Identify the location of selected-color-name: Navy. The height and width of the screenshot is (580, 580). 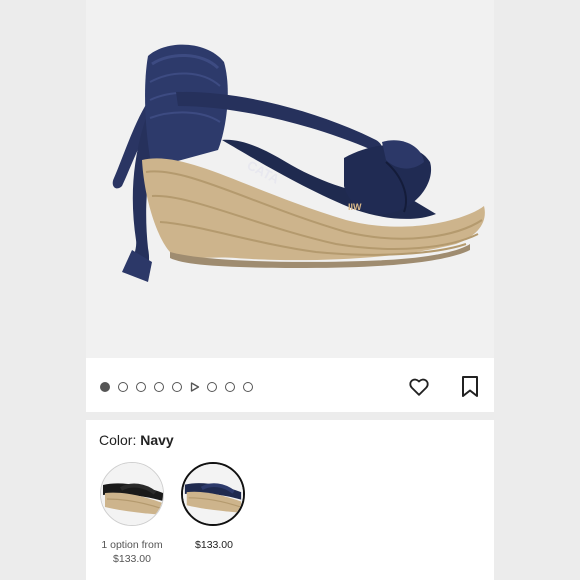
(157, 440).